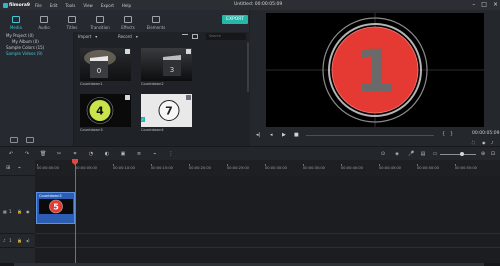 This screenshot has height=266, width=500. Describe the element at coordinates (276, 168) in the screenshot. I see `ruler-label: 00:00:30:00` at that location.